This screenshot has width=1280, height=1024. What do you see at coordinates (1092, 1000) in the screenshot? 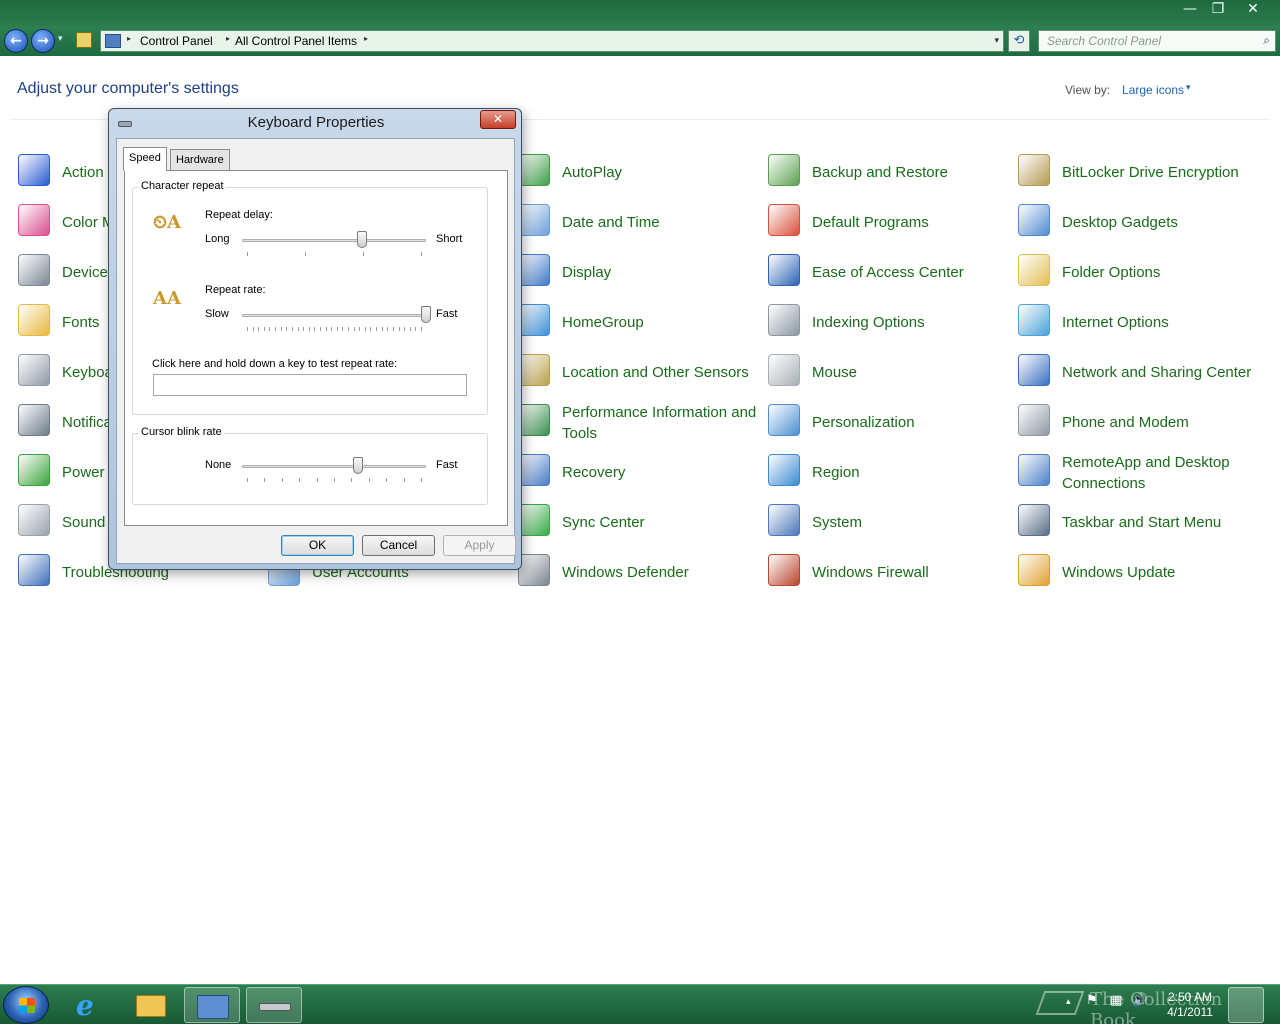
I see `action-center-flag-icon: ⚑` at bounding box center [1092, 1000].